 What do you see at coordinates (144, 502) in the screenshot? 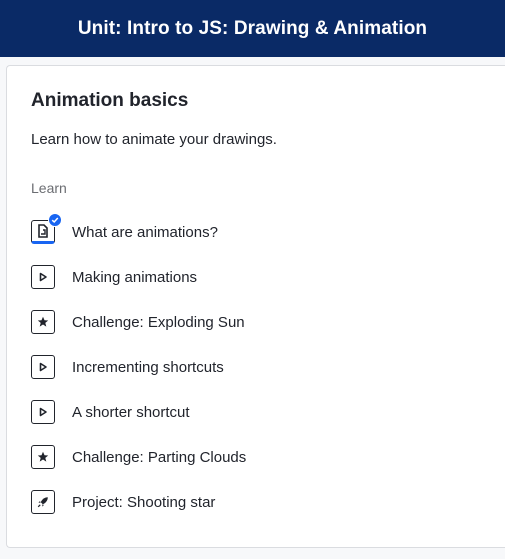
I see `lesson-item-label: Project: Shooting star` at bounding box center [144, 502].